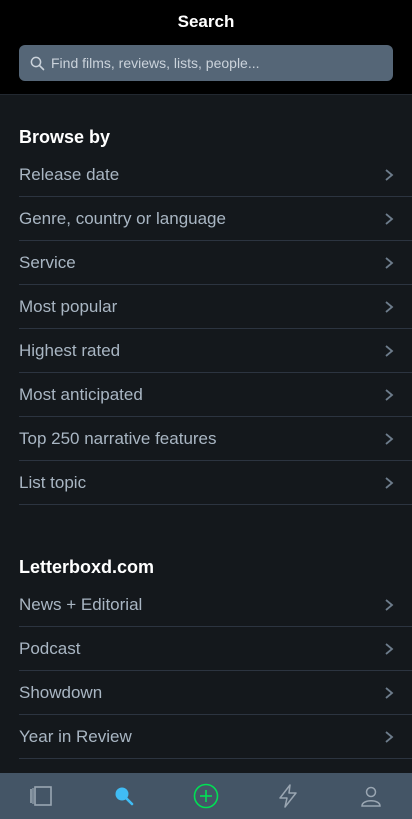 This screenshot has height=819, width=412. Describe the element at coordinates (50, 648) in the screenshot. I see `row-label: Podcast` at that location.